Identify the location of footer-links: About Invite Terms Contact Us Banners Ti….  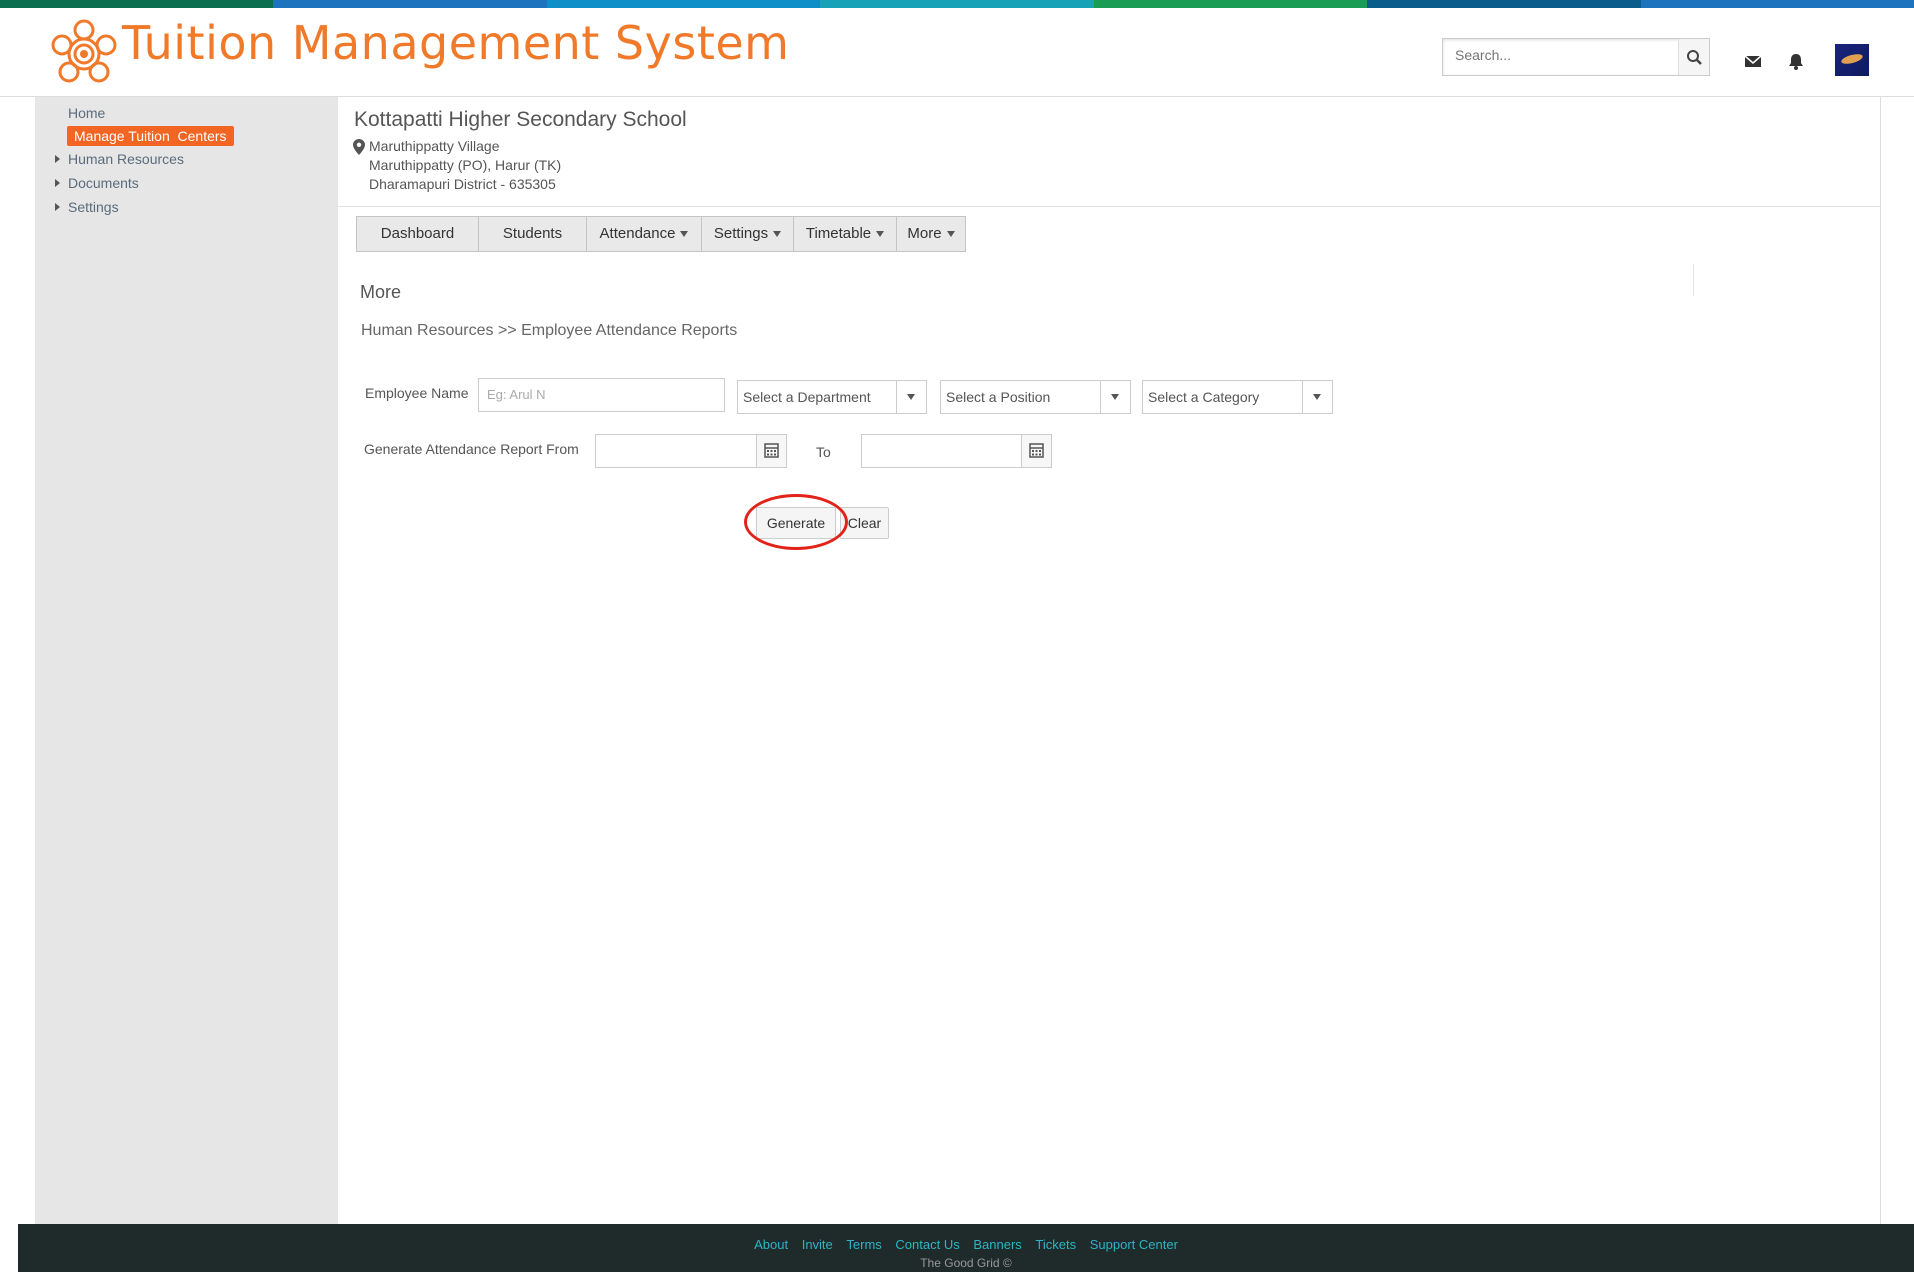
(966, 1244).